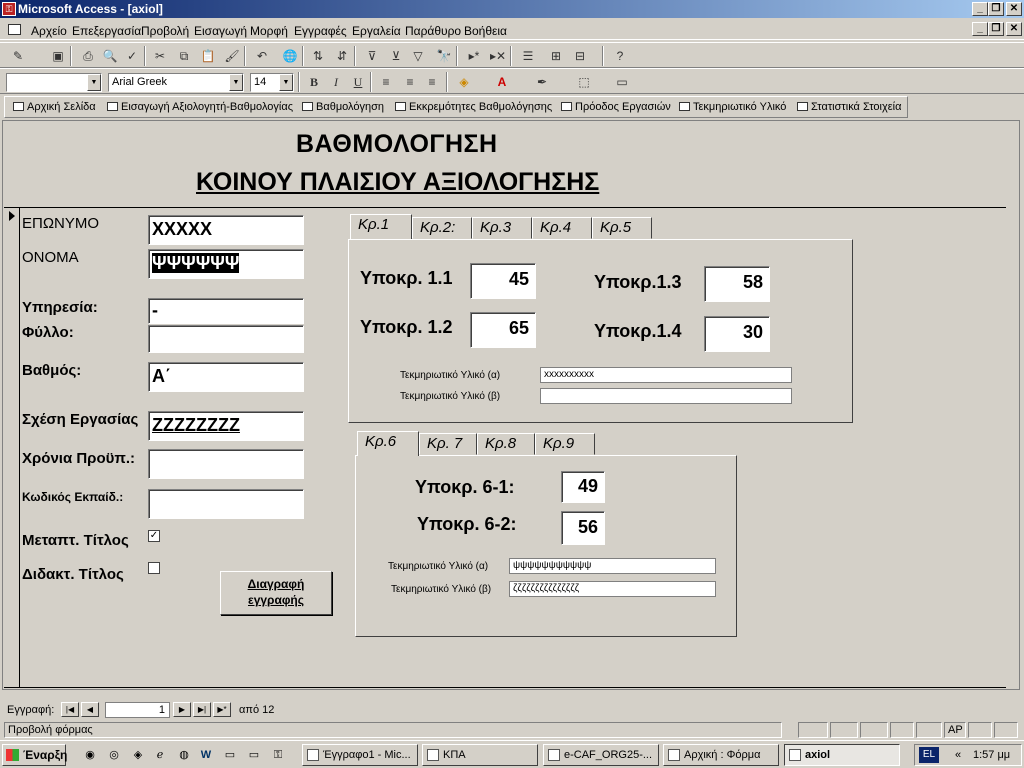 Image resolution: width=1024 pixels, height=768 pixels. I want to click on record-selector-arrow-icon, so click(12, 216).